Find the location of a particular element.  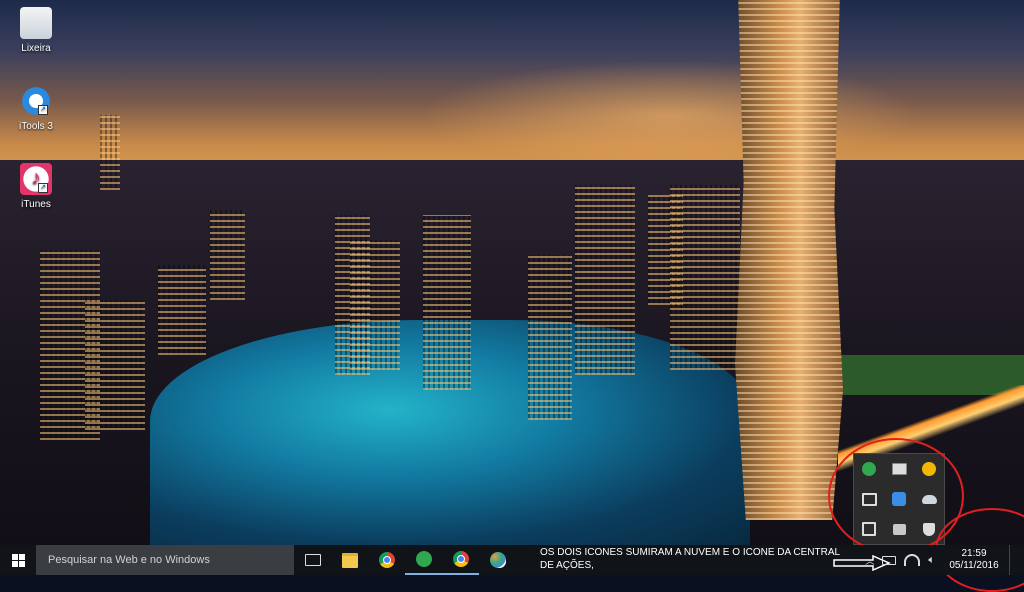

green-app-icon is located at coordinates (423, 559).